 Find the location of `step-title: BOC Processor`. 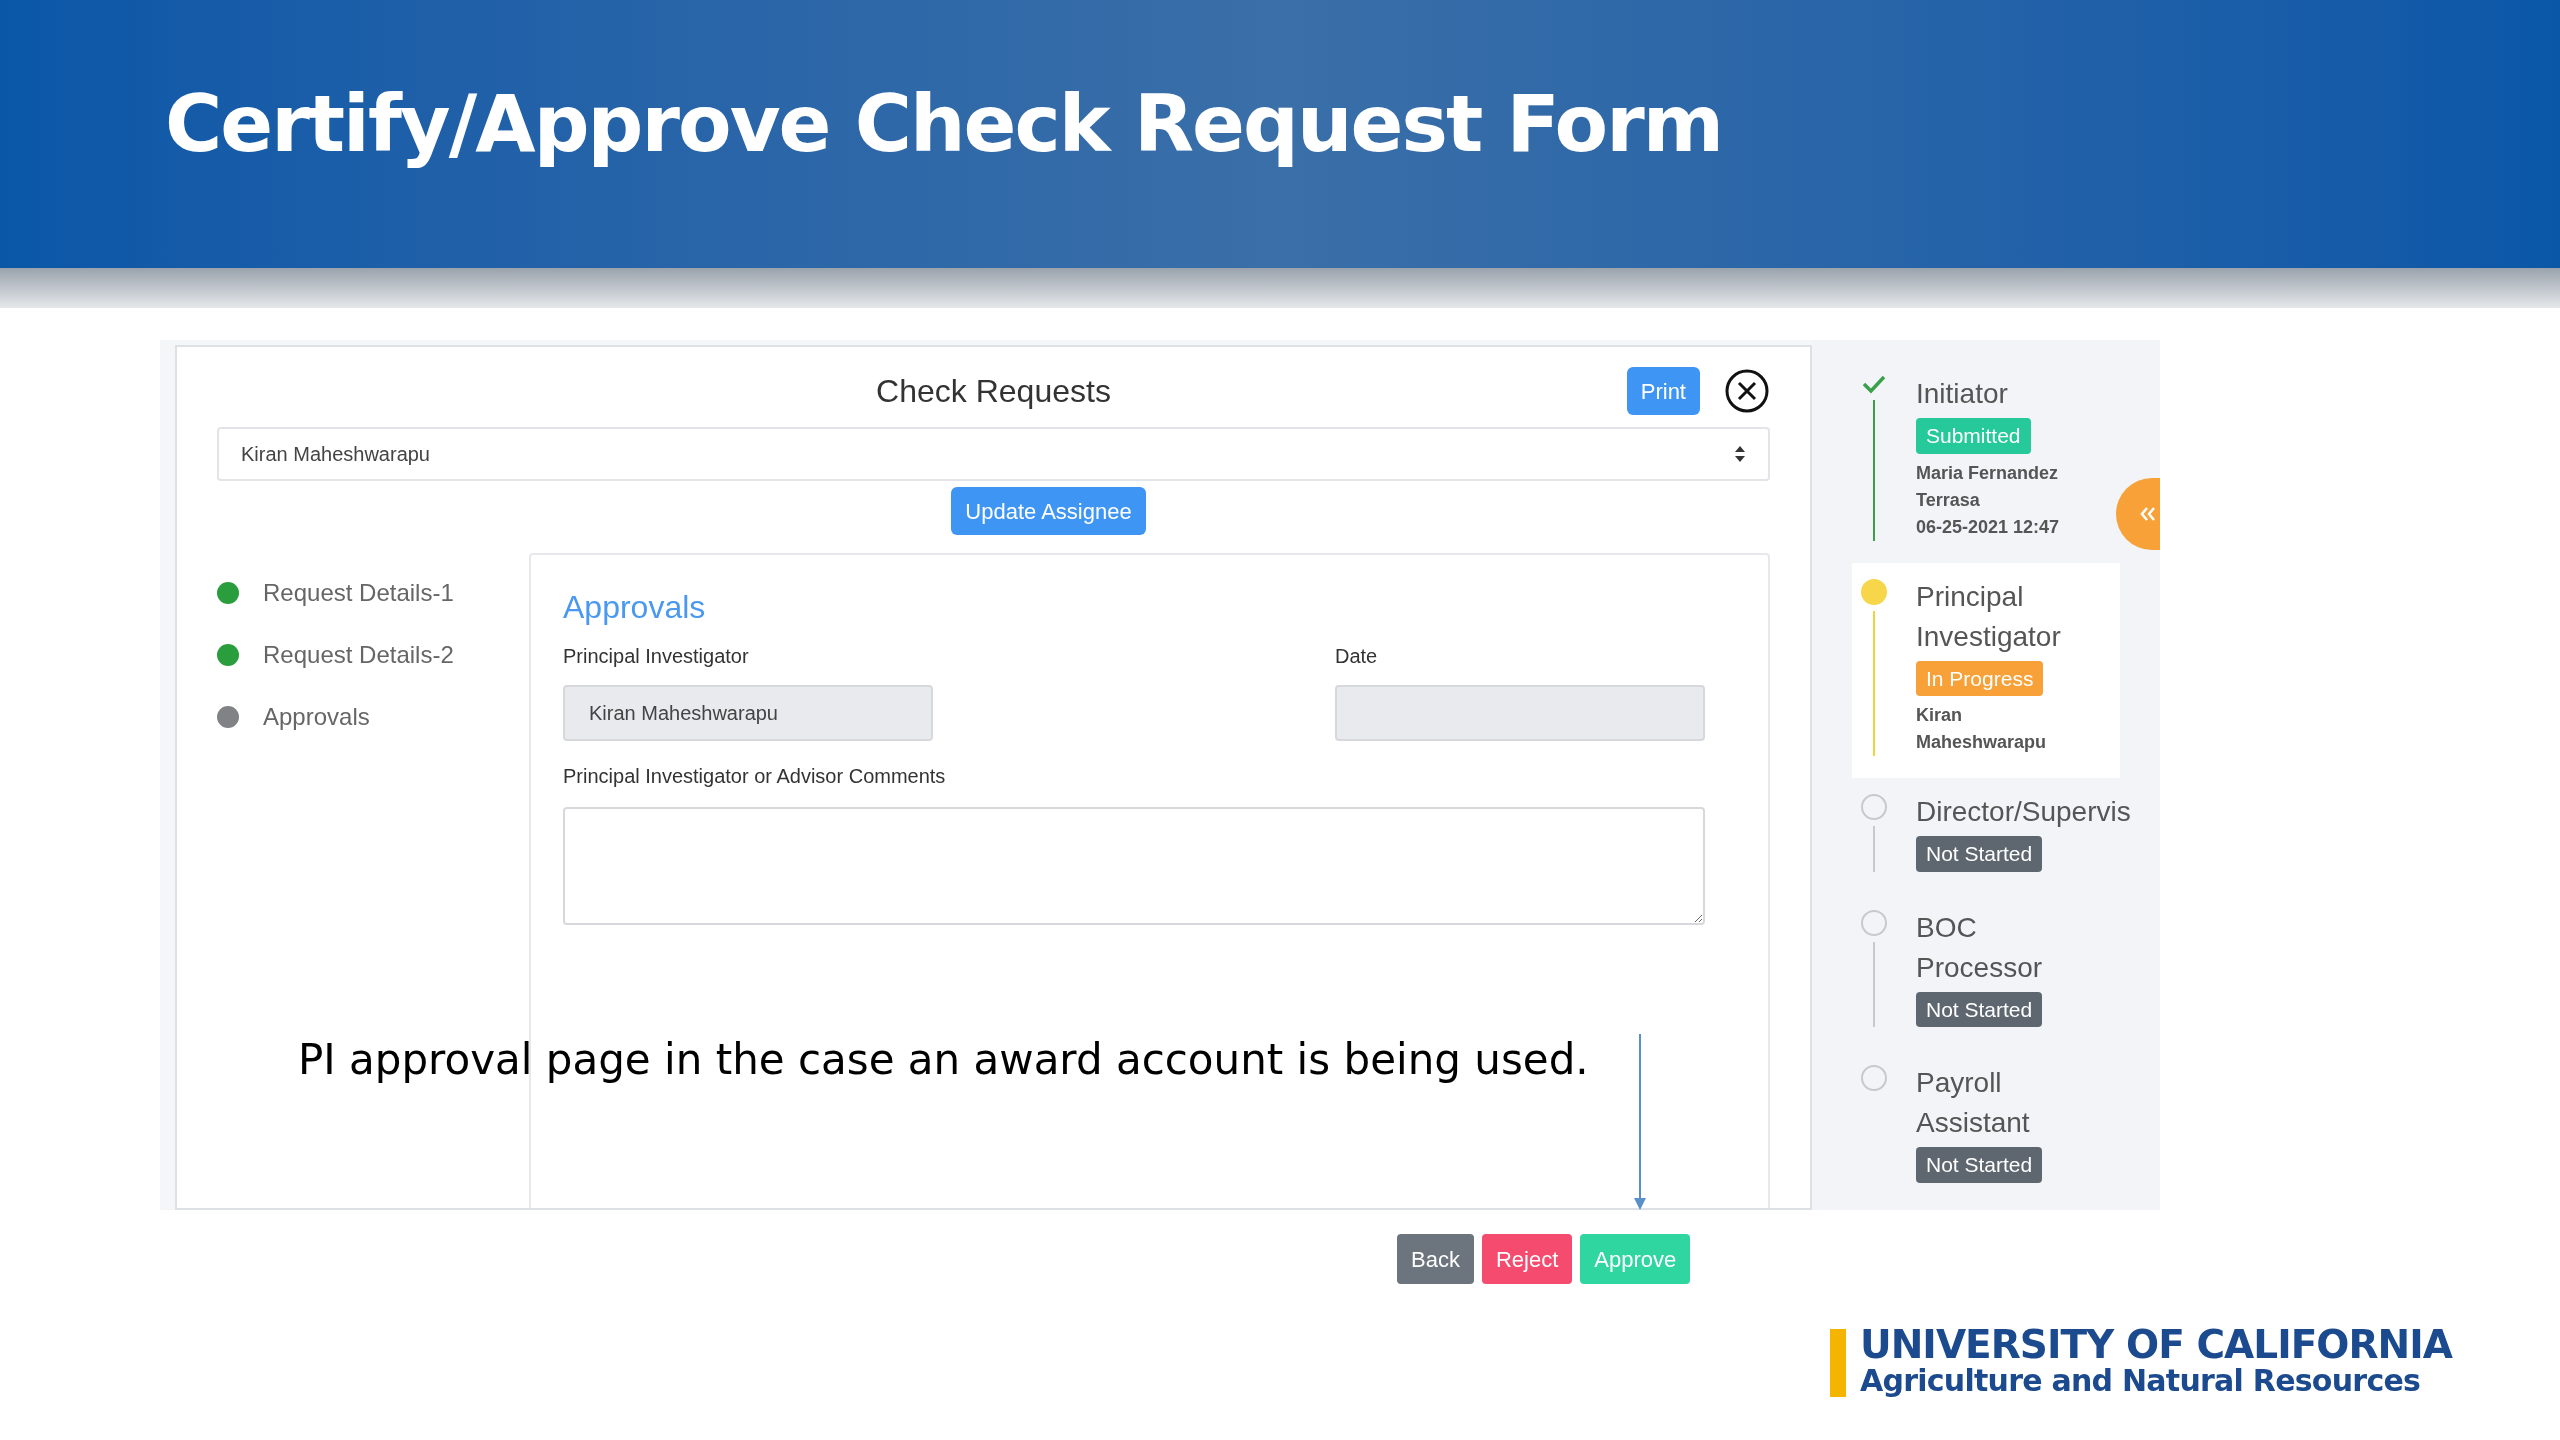

step-title: BOC Processor is located at coordinates (1980, 947).